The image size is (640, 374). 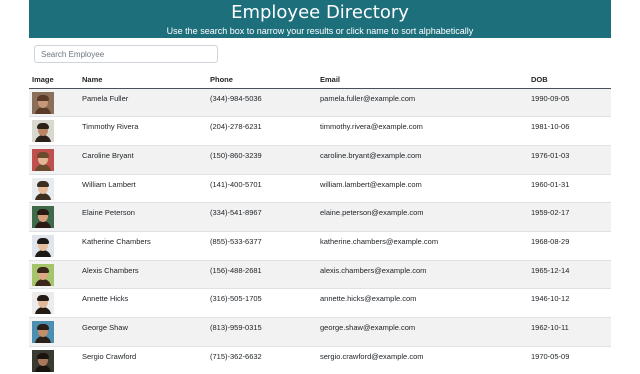 What do you see at coordinates (54, 80) in the screenshot?
I see `column-header-image: Image` at bounding box center [54, 80].